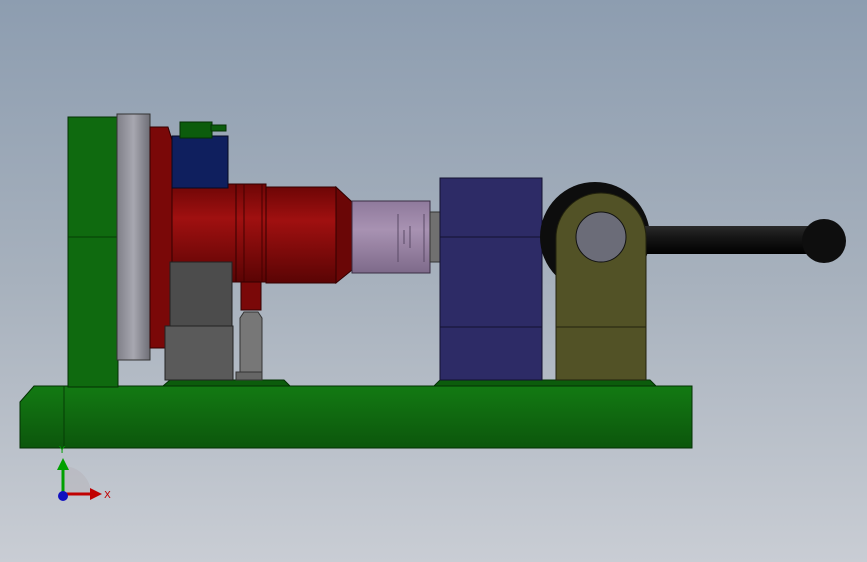 This screenshot has width=867, height=562. Describe the element at coordinates (62, 450) in the screenshot. I see `y-axis-label: Y` at that location.